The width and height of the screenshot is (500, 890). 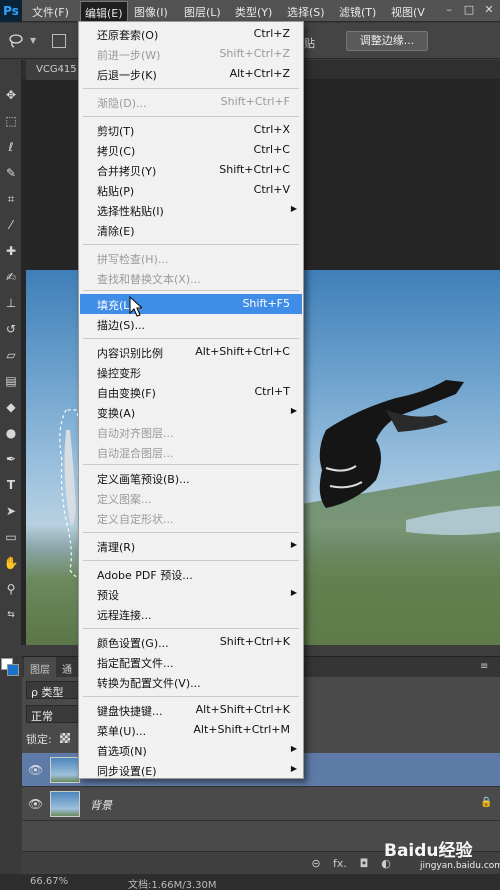 What do you see at coordinates (151, 12) in the screenshot?
I see `menu-image: 图像(I)` at bounding box center [151, 12].